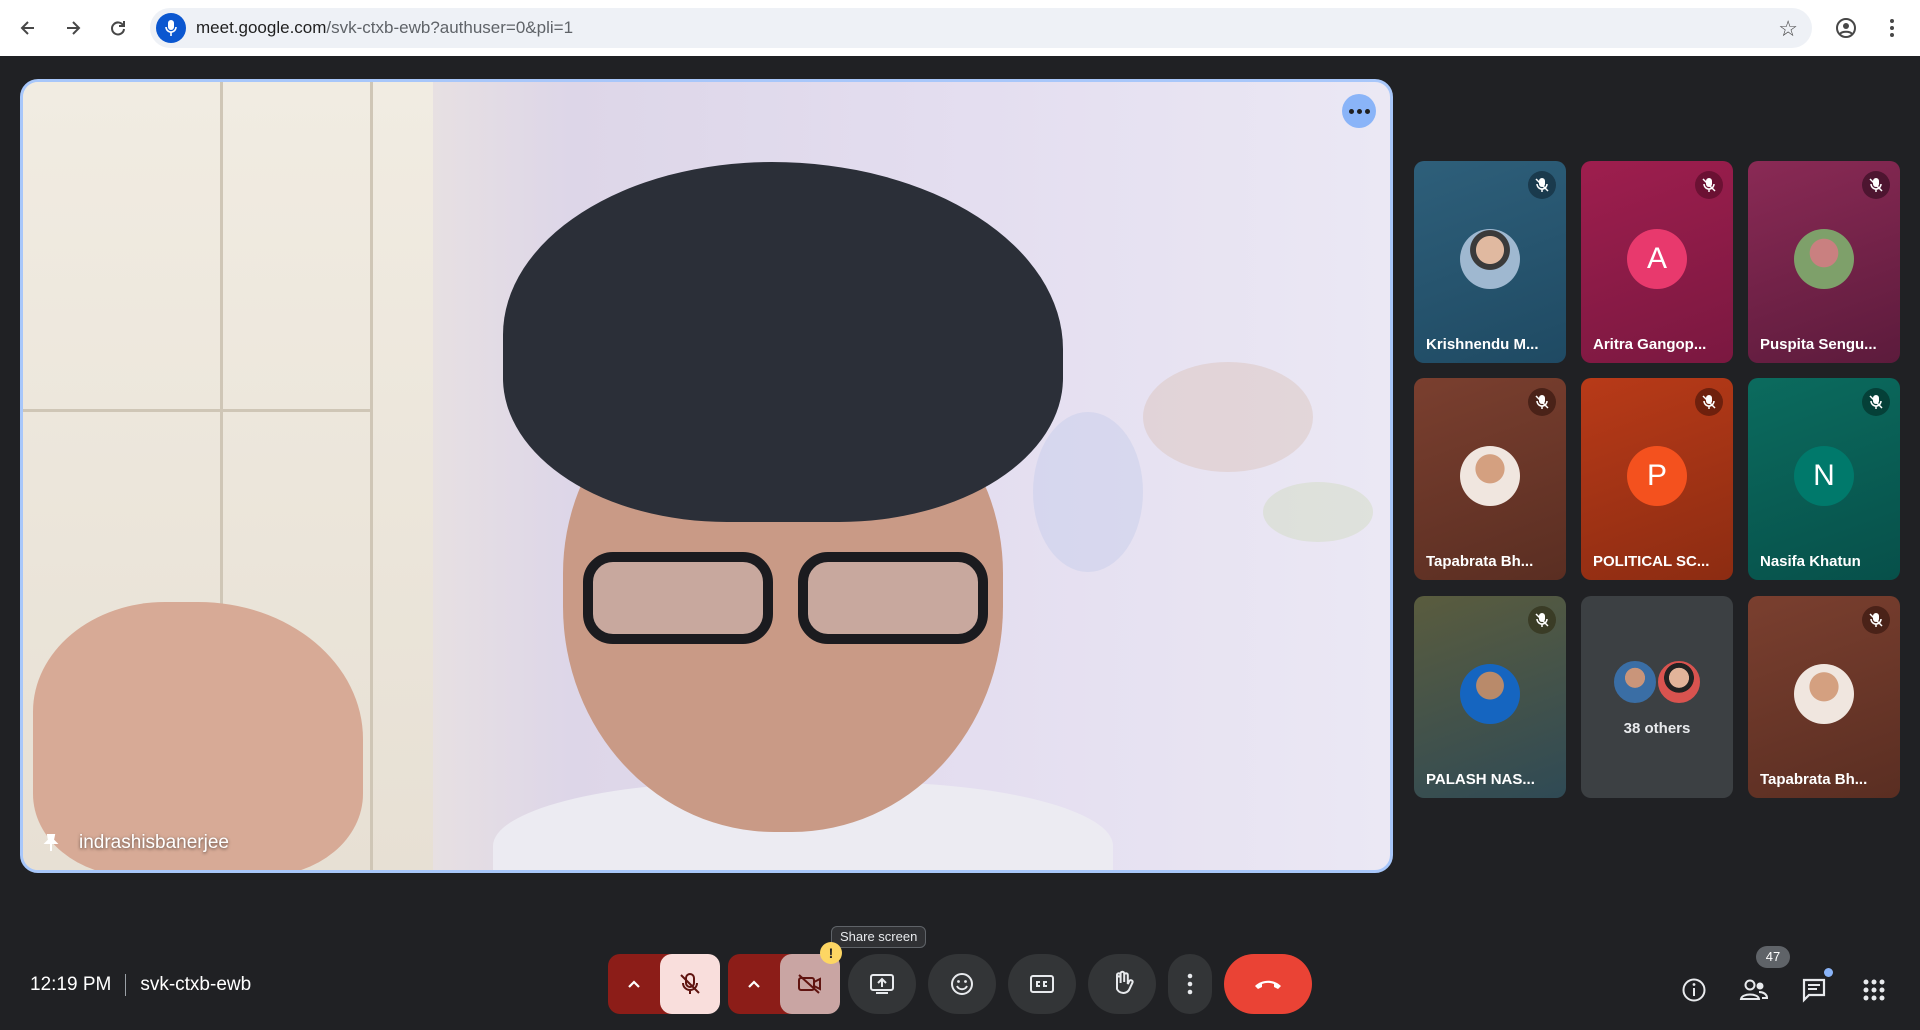 Image resolution: width=1920 pixels, height=1030 pixels. What do you see at coordinates (803, 602) in the screenshot?
I see `glasses` at bounding box center [803, 602].